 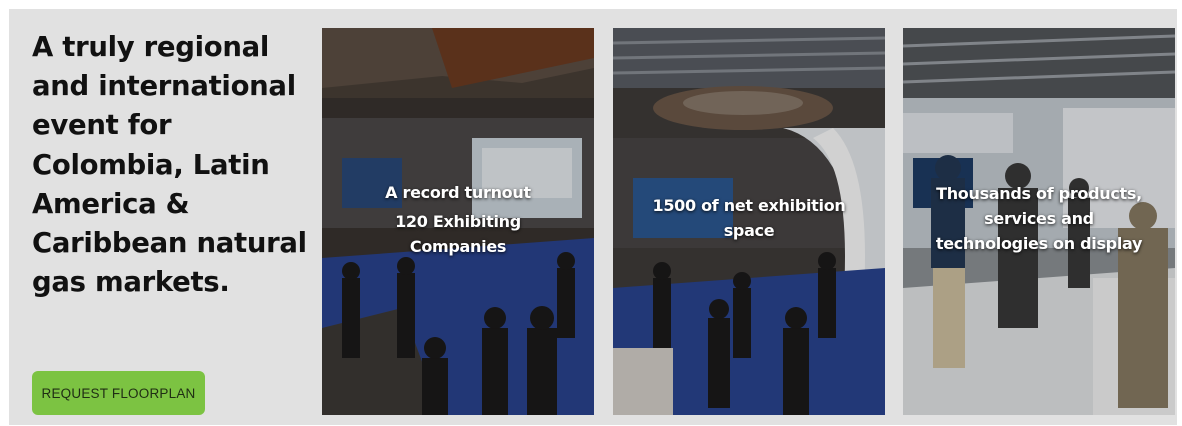 I want to click on caption-line: technologies on display, so click(x=1039, y=243).